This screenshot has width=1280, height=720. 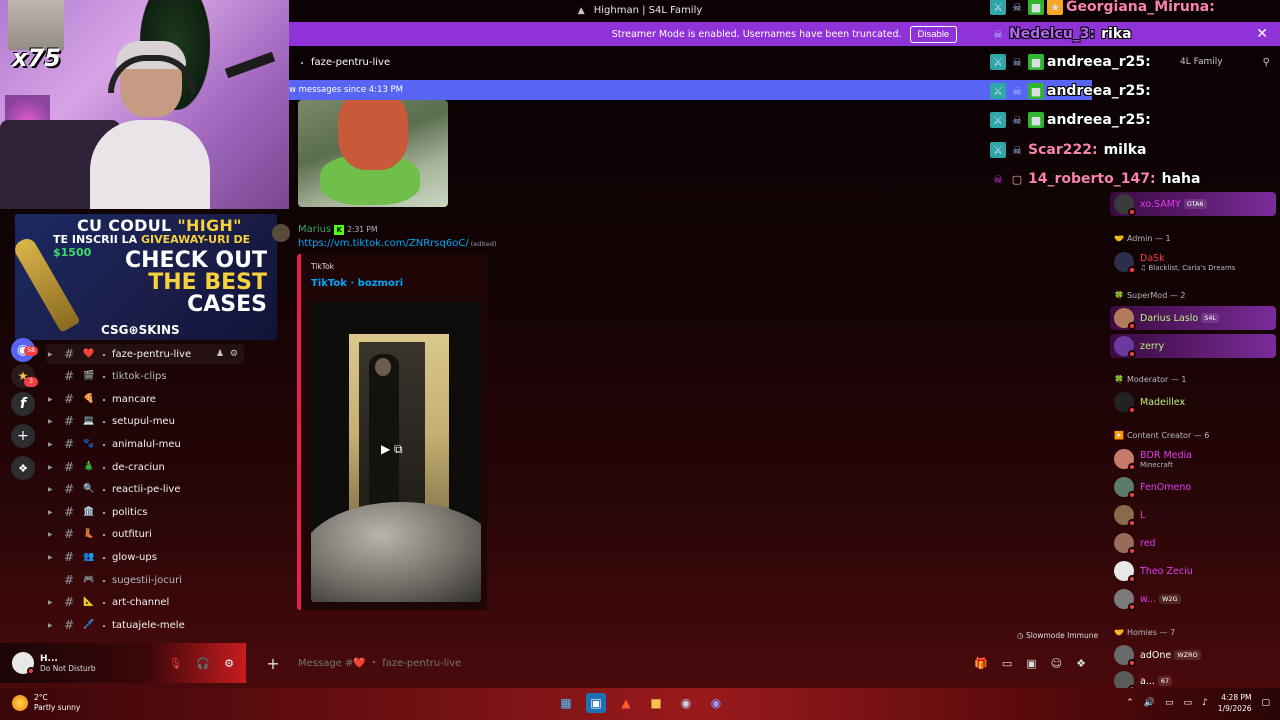 What do you see at coordinates (1193, 515) in the screenshot?
I see `member-item: L` at bounding box center [1193, 515].